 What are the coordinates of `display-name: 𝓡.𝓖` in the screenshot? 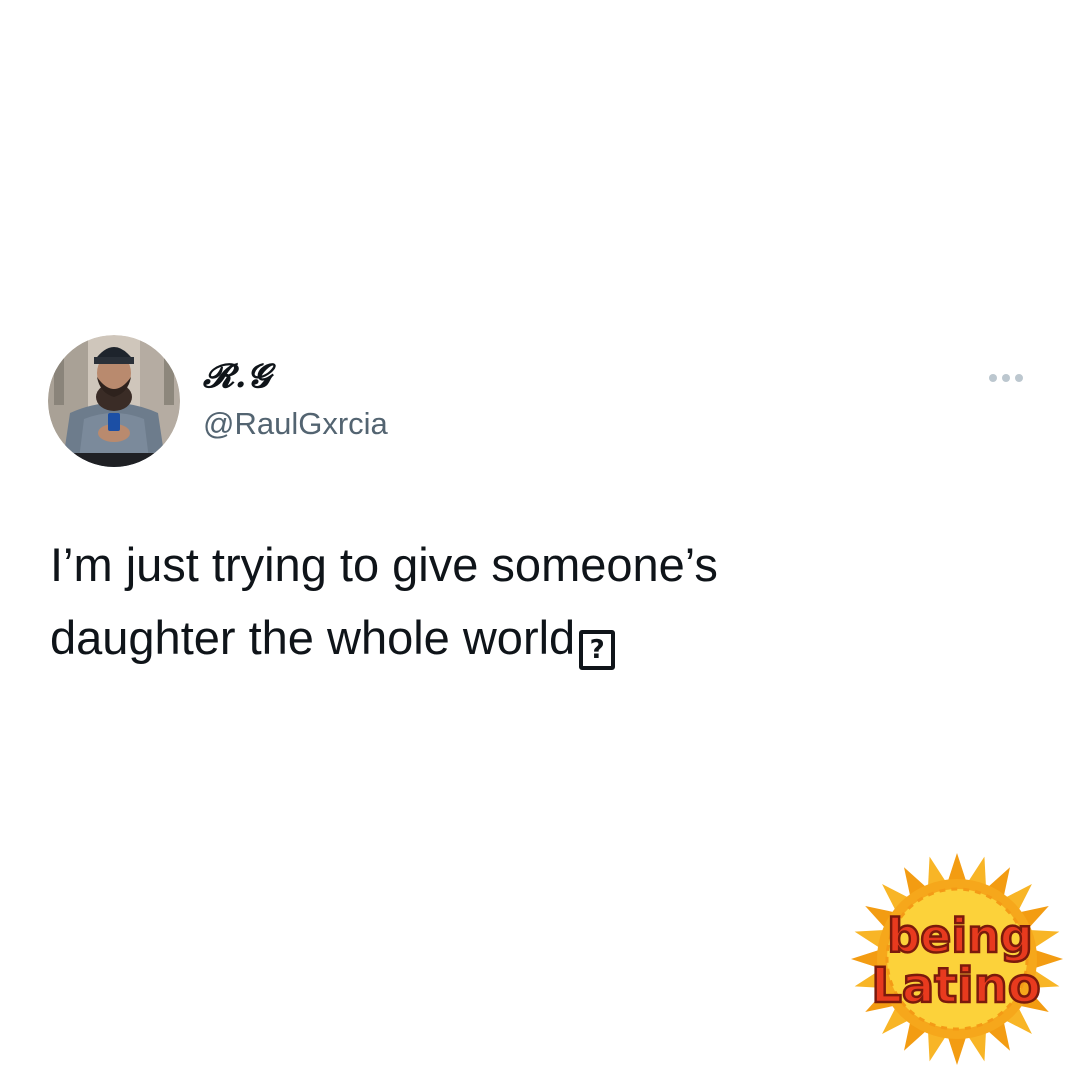 It's located at (237, 376).